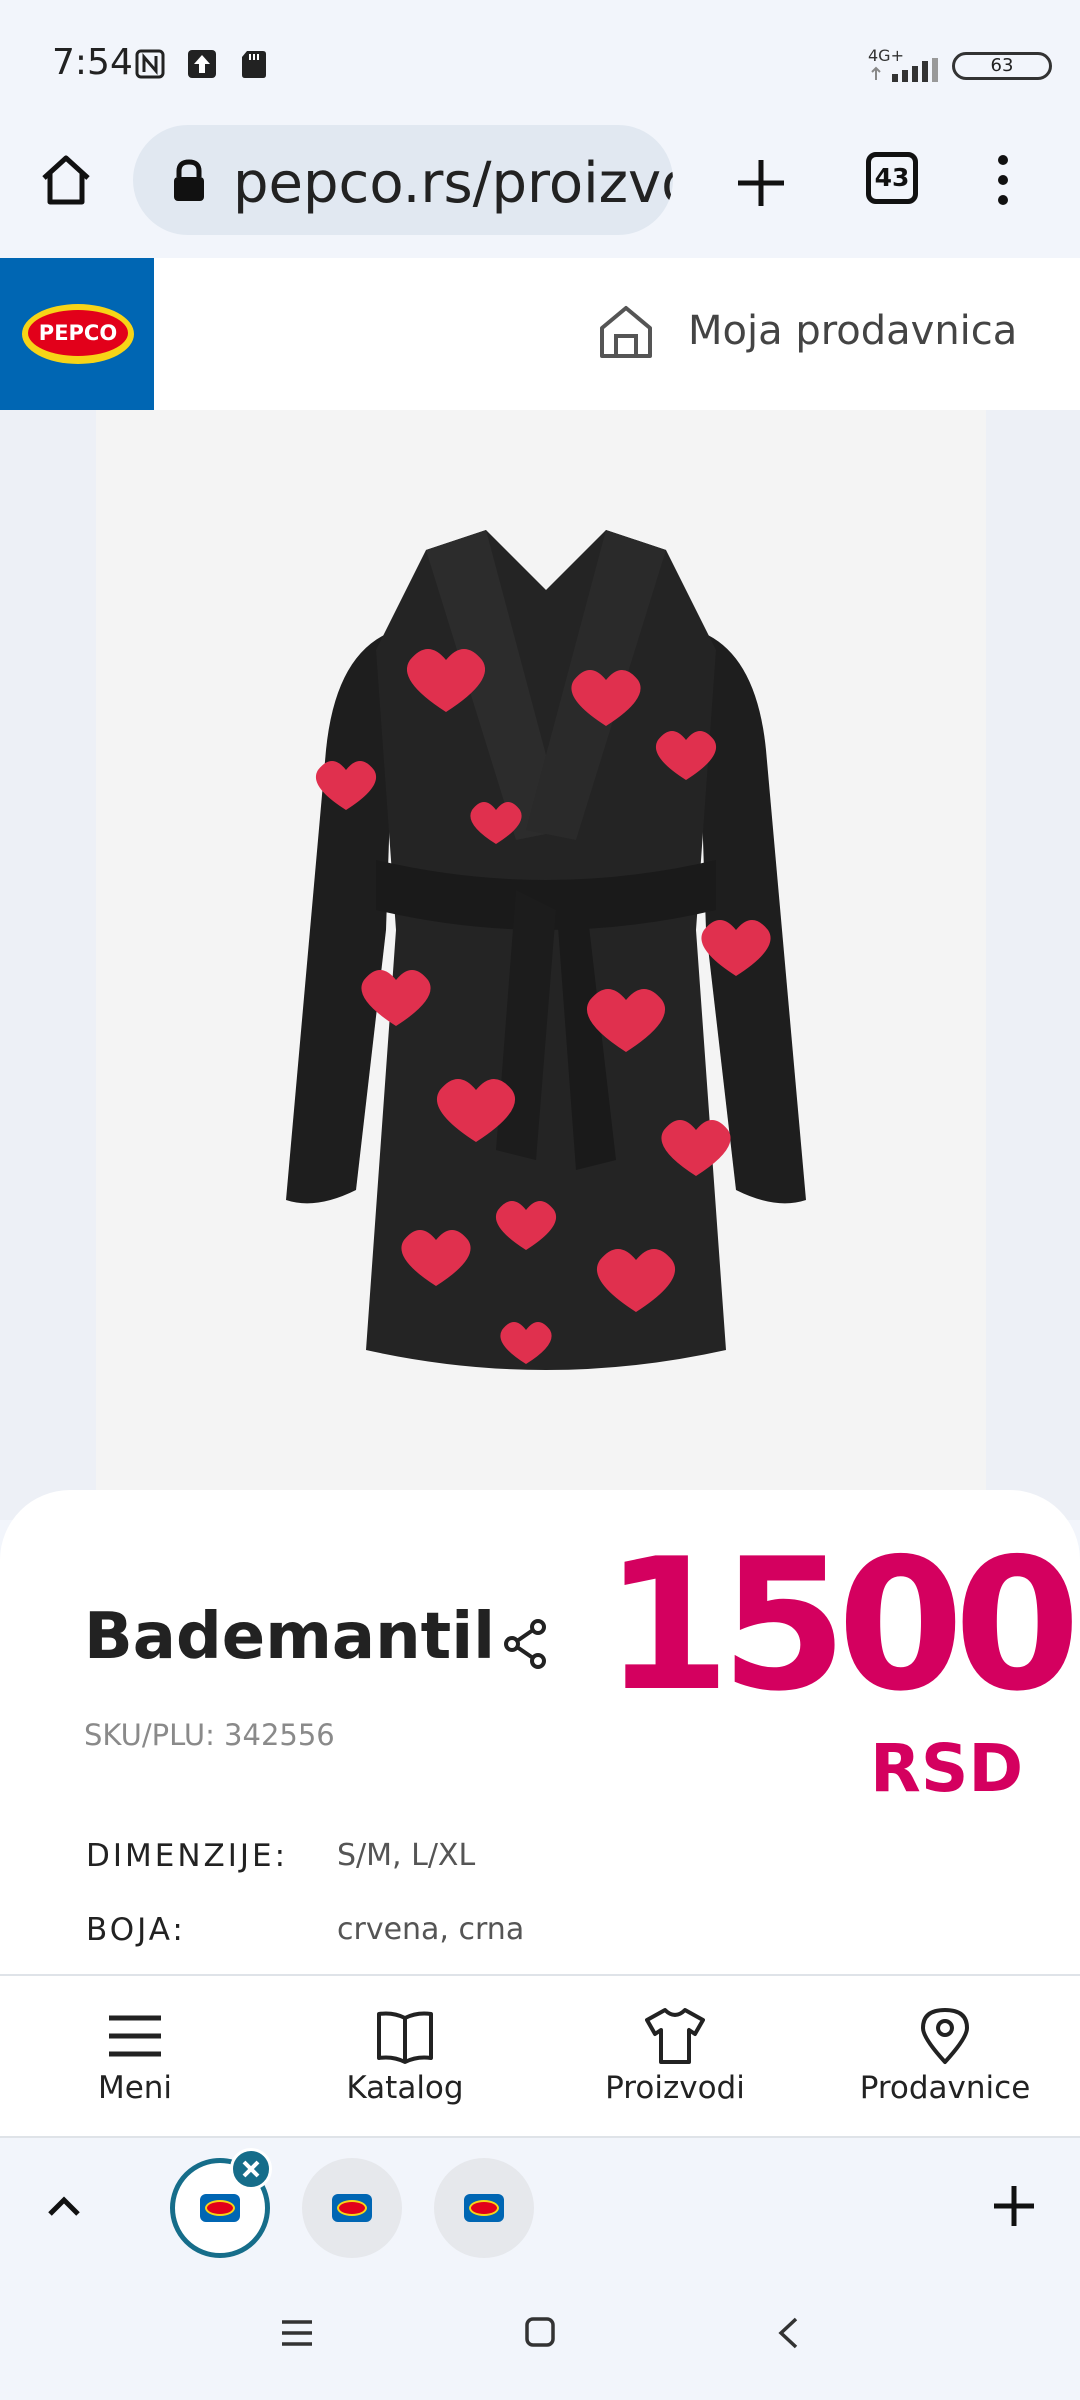  What do you see at coordinates (904, 70) in the screenshot?
I see `signal-icon` at bounding box center [904, 70].